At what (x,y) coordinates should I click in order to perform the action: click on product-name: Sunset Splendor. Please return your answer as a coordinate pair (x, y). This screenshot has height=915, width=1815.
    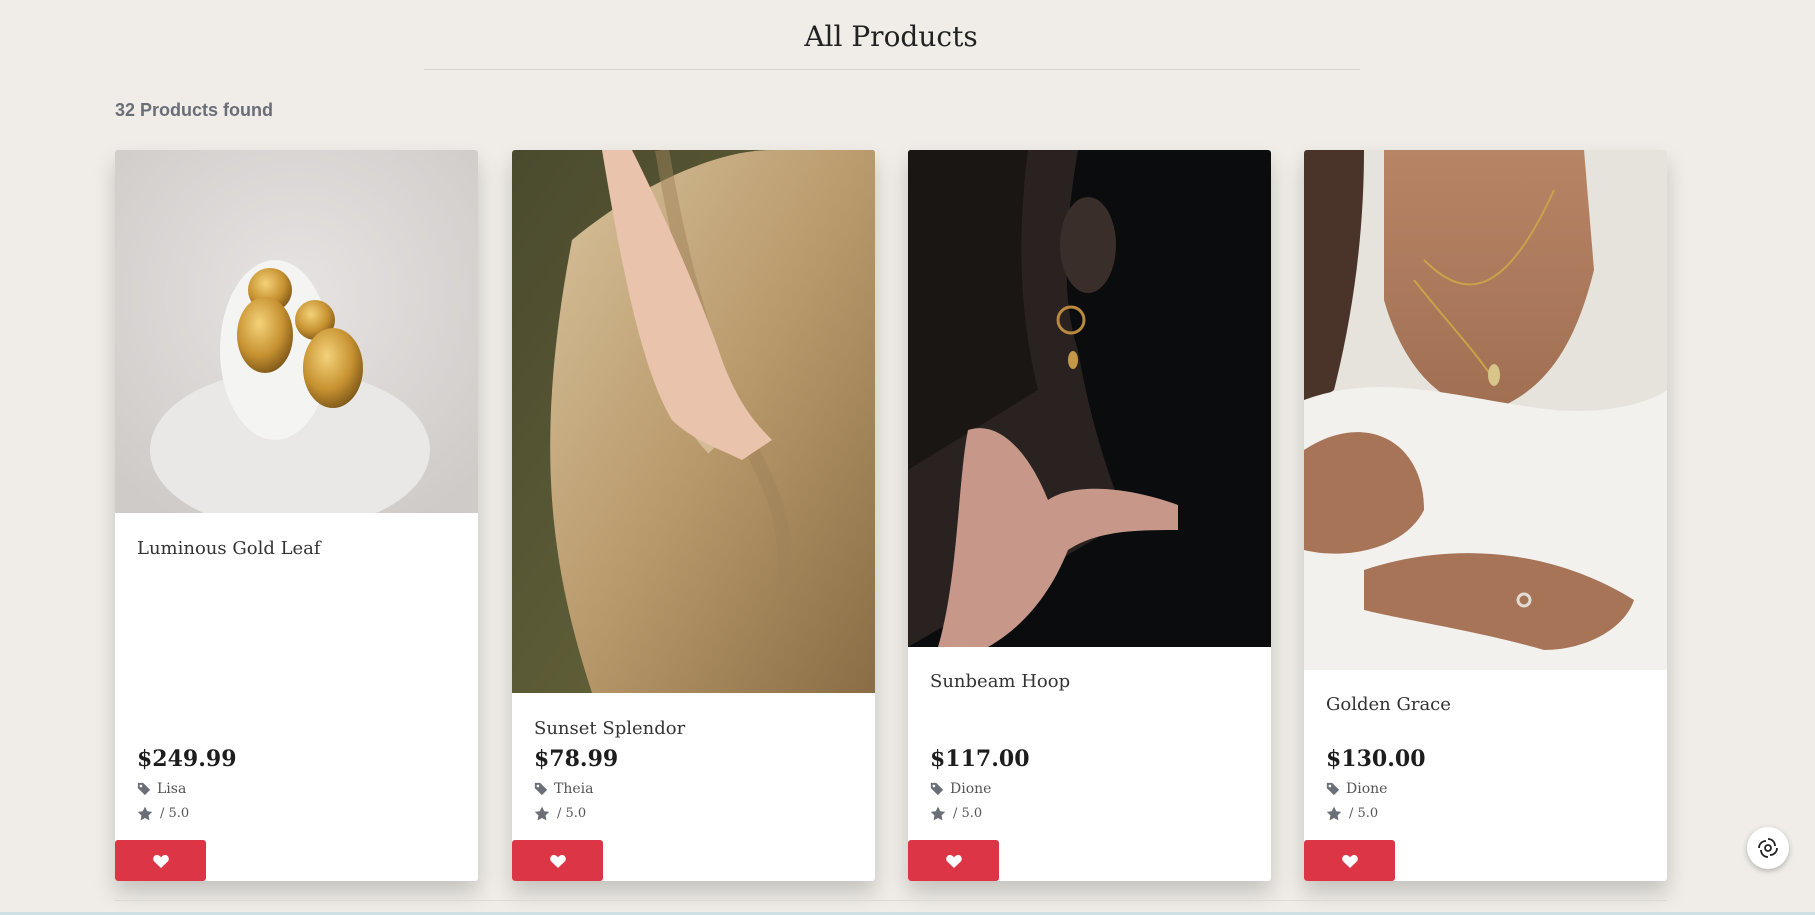
    Looking at the image, I should click on (609, 728).